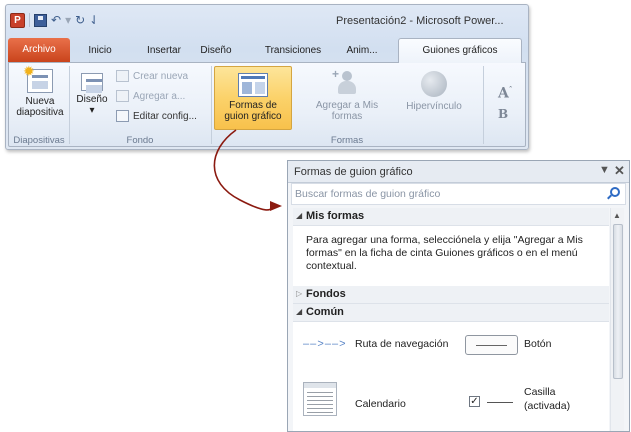 This screenshot has width=631, height=432. Describe the element at coordinates (615, 192) in the screenshot. I see `search-icon` at that location.